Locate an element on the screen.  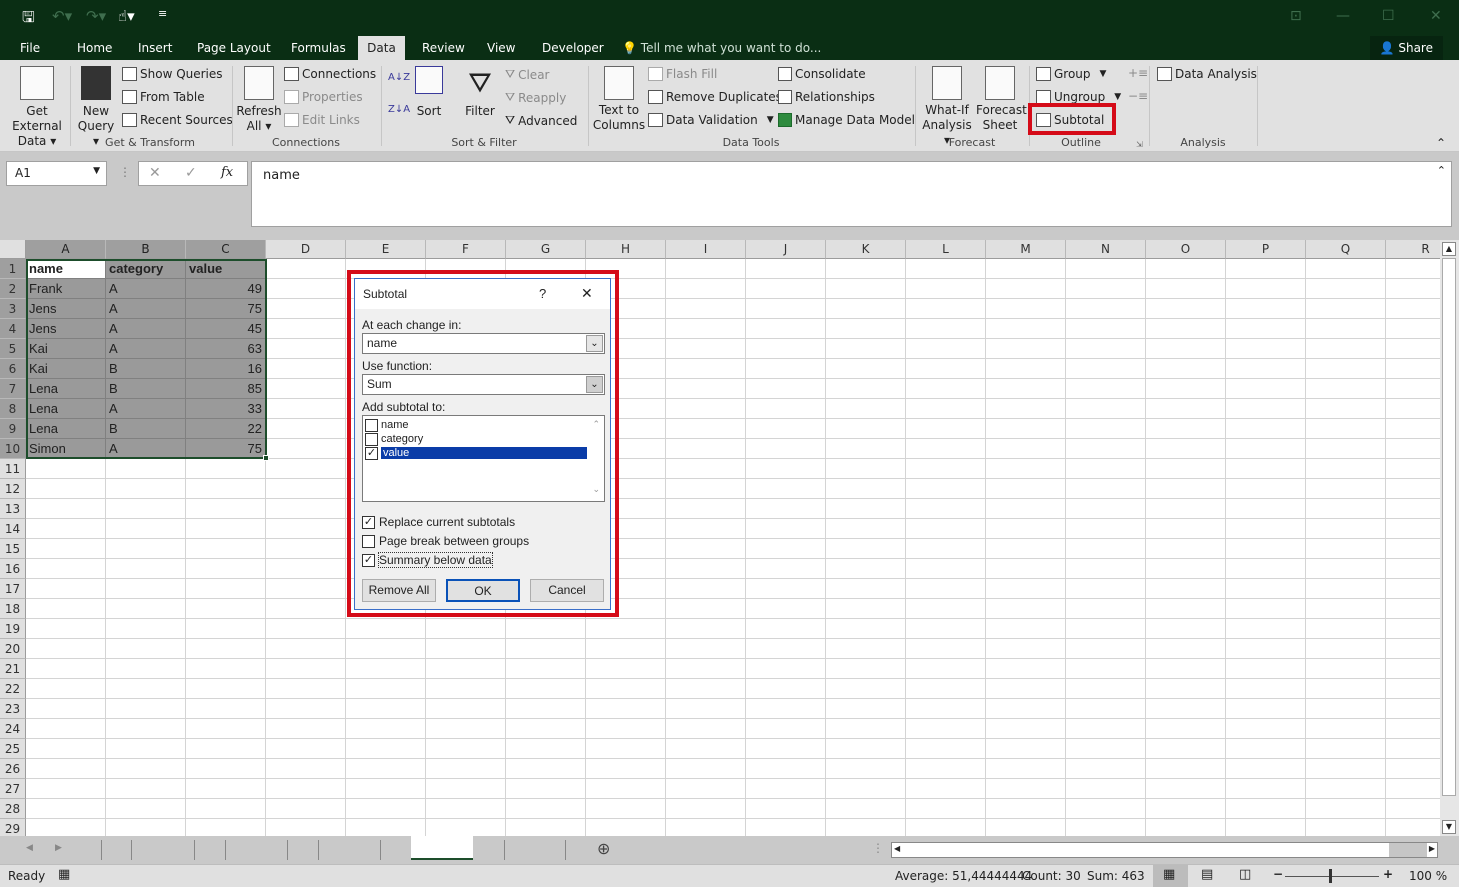
scroll-left-icon: ◀ is located at coordinates (897, 848).